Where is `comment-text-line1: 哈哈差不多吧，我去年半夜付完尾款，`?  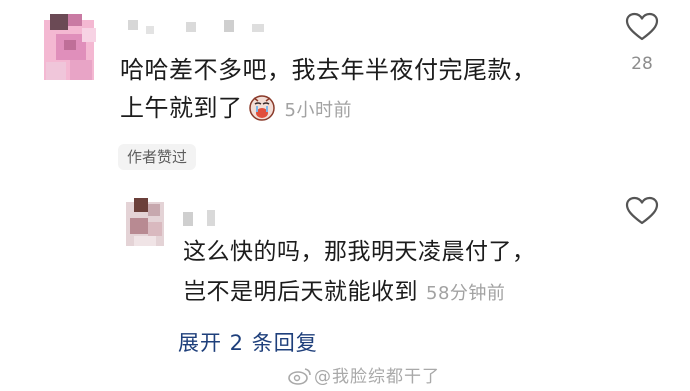
comment-text-line1: 哈哈差不多吧，我去年半夜付完尾款， is located at coordinates (328, 70).